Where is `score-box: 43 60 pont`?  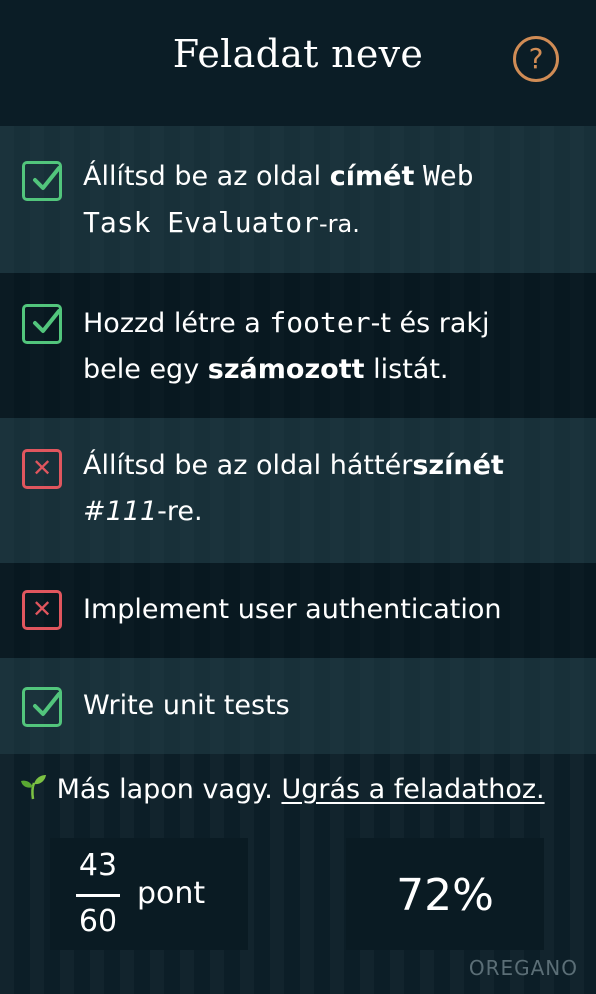 score-box: 43 60 pont is located at coordinates (149, 894).